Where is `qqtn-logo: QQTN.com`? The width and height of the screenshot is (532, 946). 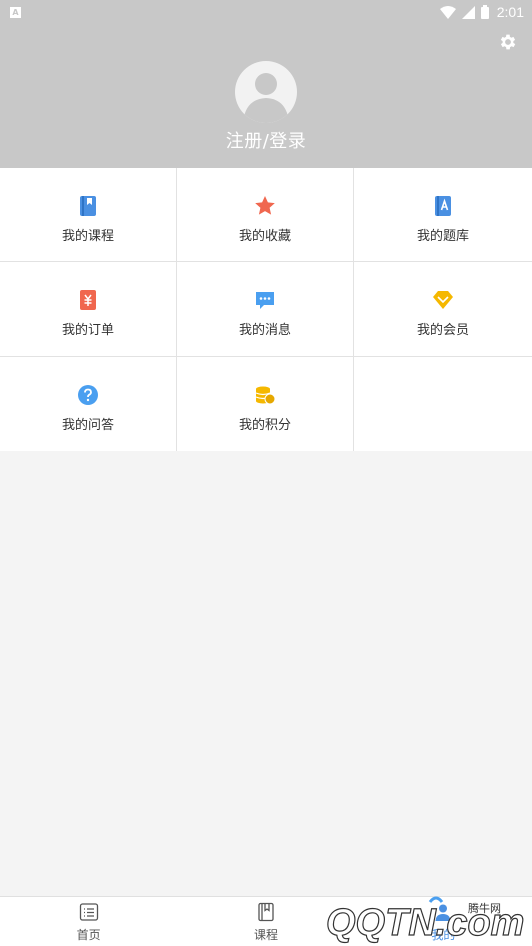 qqtn-logo: QQTN.com is located at coordinates (425, 920).